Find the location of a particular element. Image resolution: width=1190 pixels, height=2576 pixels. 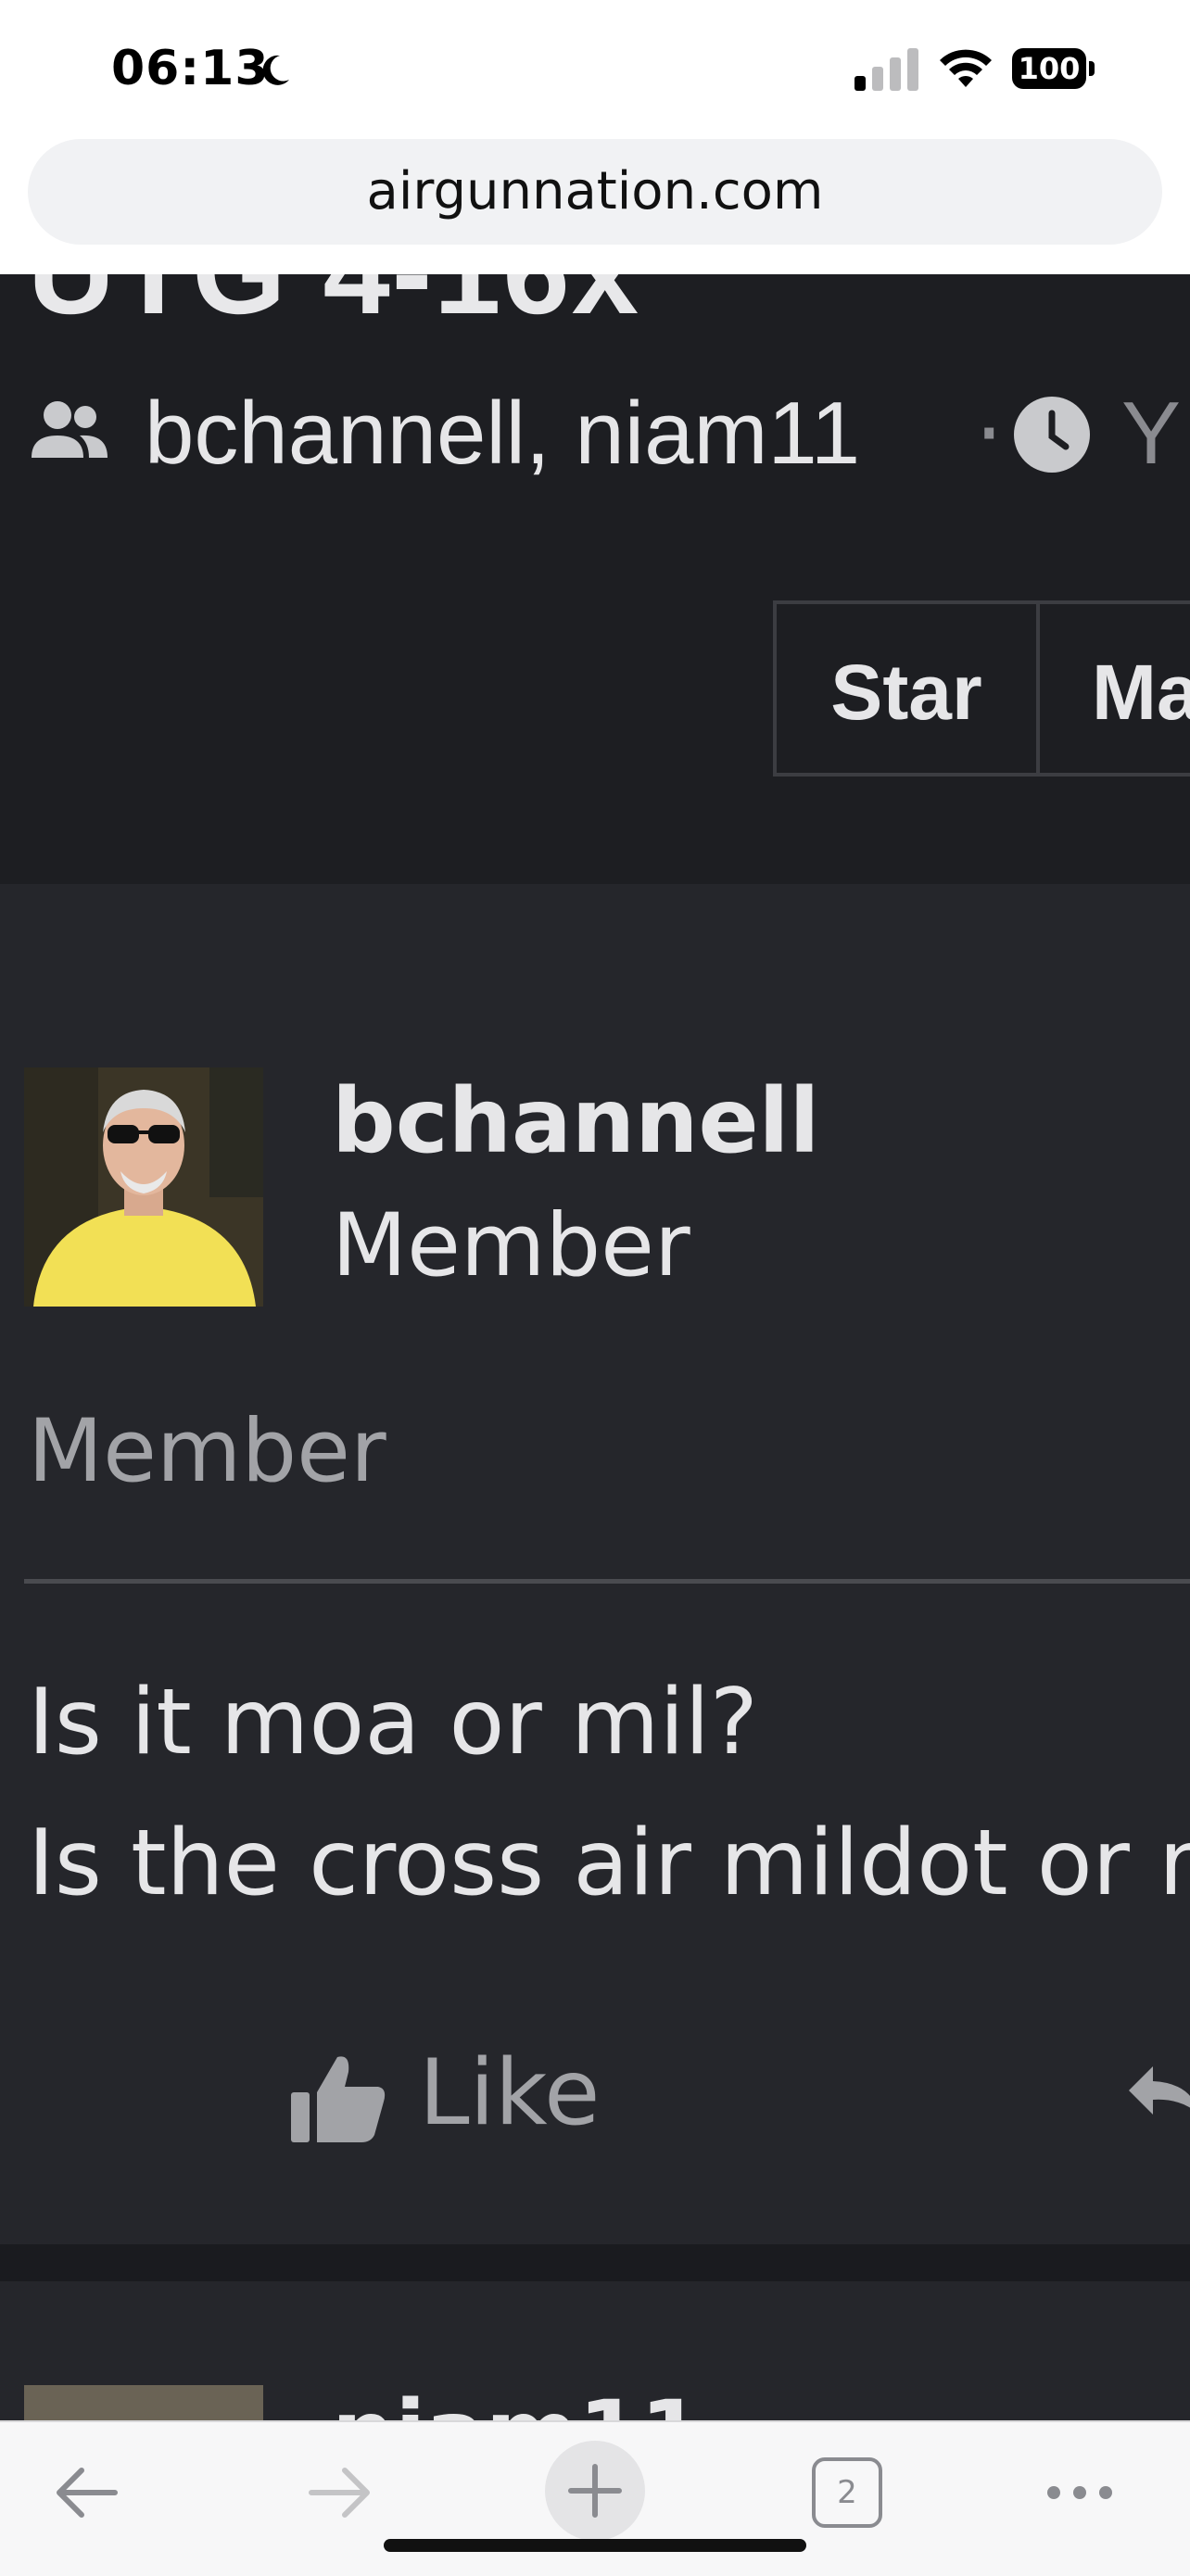

moon-icon is located at coordinates (275, 70).